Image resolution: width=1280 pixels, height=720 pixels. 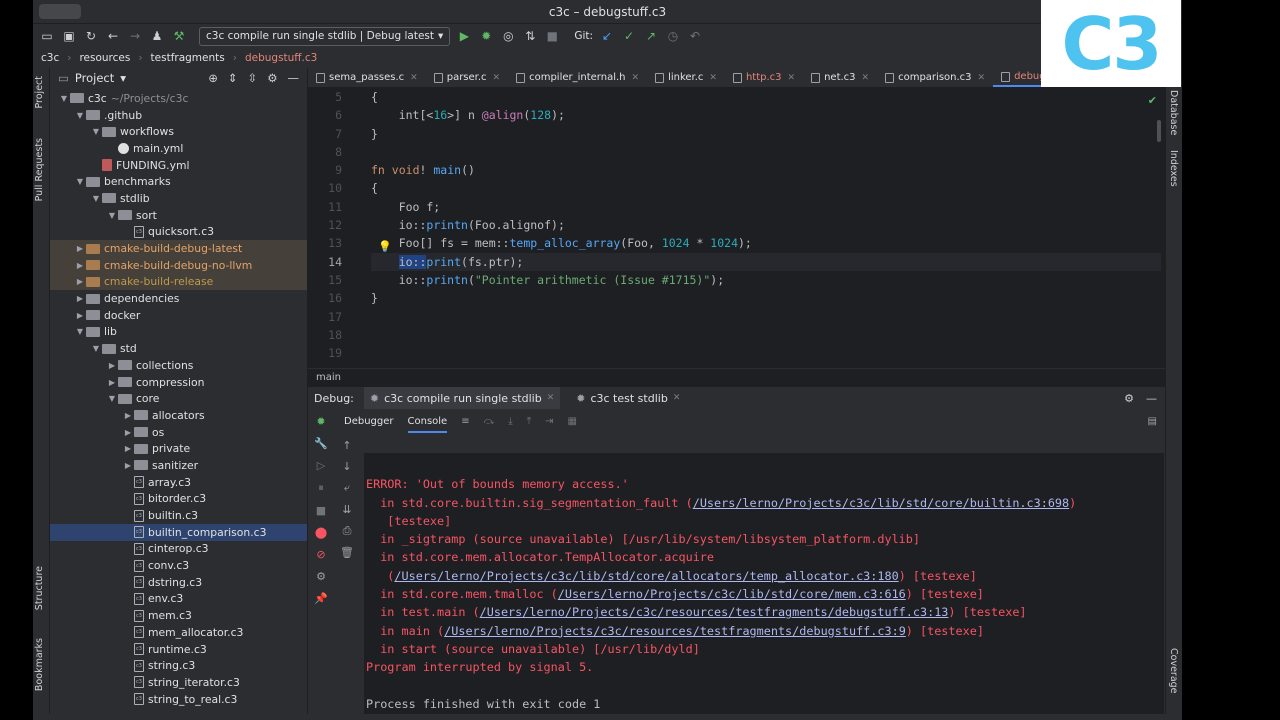 I want to click on back-icon: ←, so click(x=113, y=36).